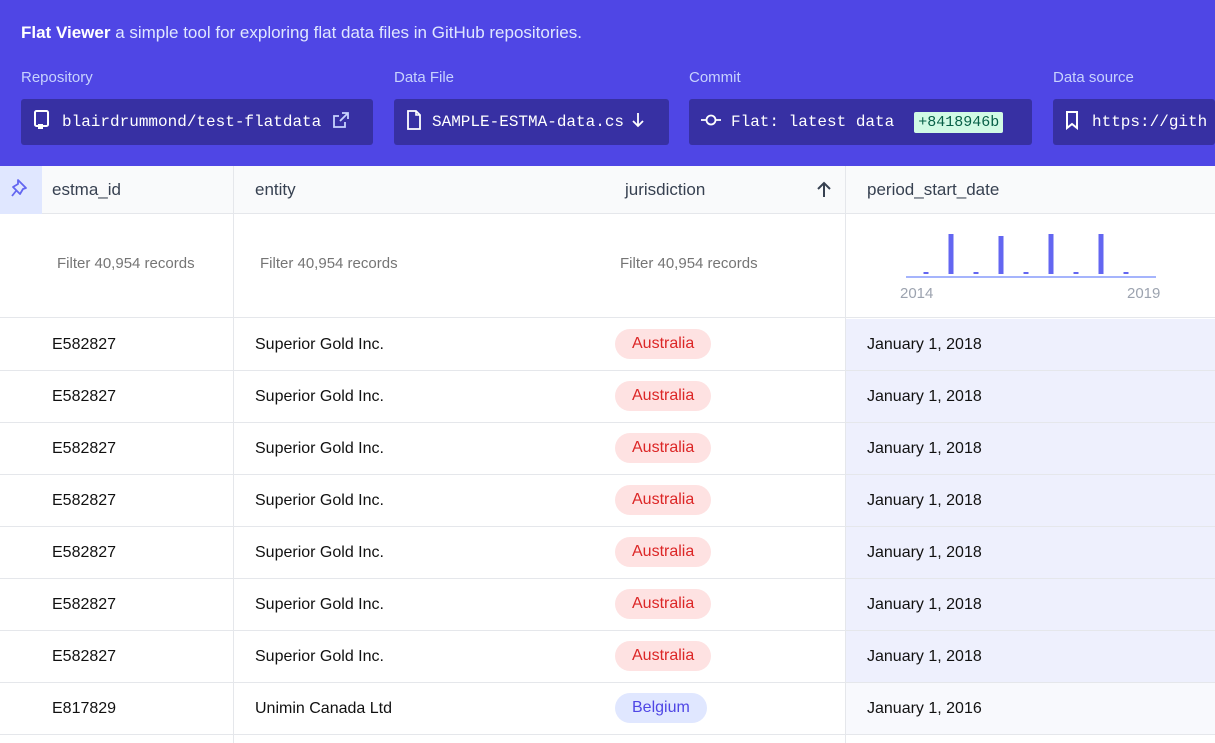  I want to click on filter-jurisdiction-input, so click(720, 263).